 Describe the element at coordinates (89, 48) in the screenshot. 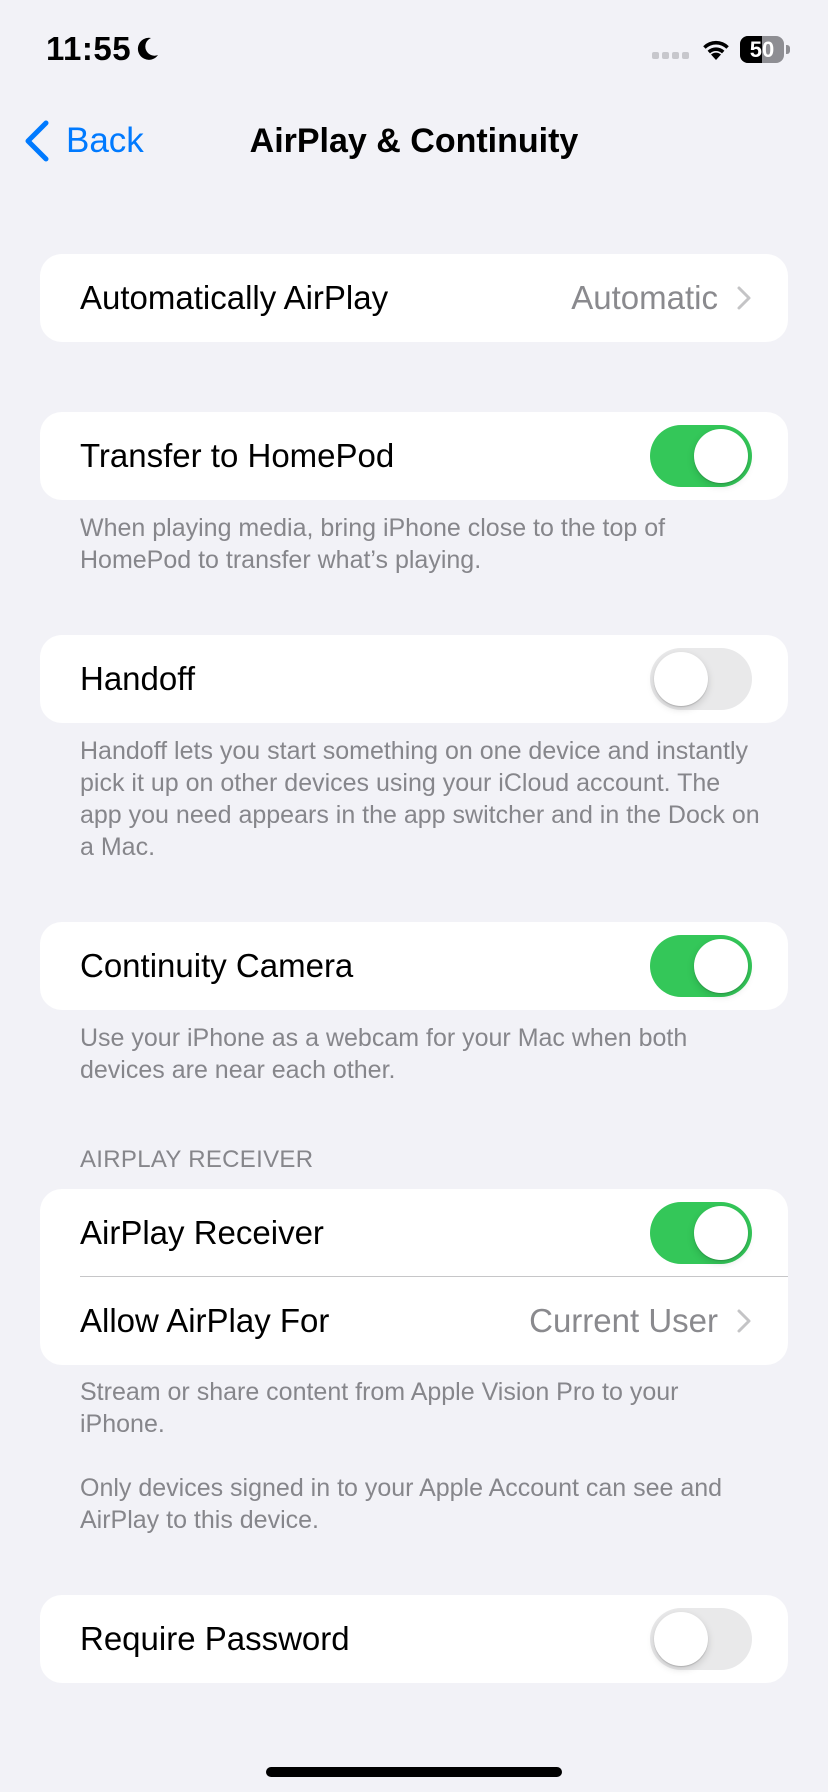

I see `status-time: 11:55` at that location.